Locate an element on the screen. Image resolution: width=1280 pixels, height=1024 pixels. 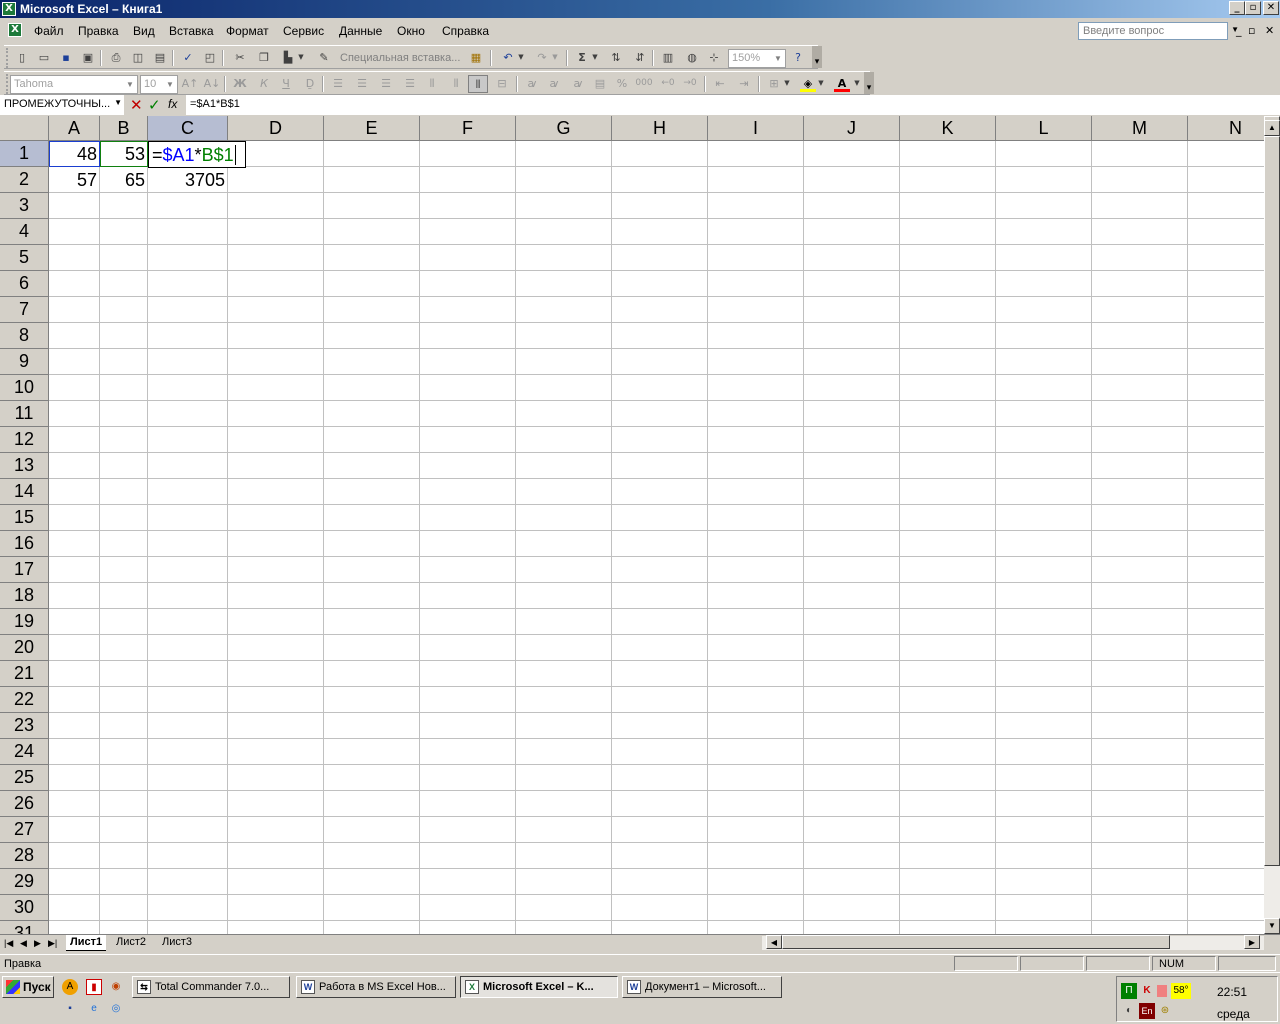
justify-icon: ☰ is located at coordinates (410, 84).